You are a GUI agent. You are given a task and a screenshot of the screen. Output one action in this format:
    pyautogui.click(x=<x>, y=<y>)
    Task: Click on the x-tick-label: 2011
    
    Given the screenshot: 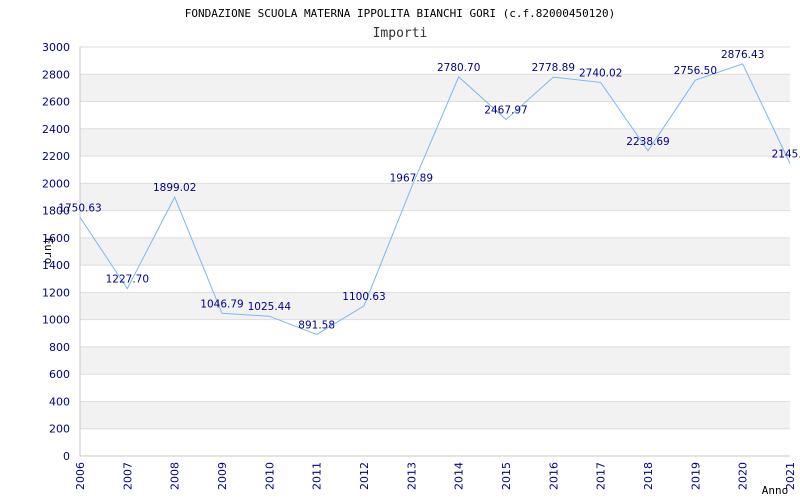 What is the action you would take?
    pyautogui.click(x=317, y=476)
    